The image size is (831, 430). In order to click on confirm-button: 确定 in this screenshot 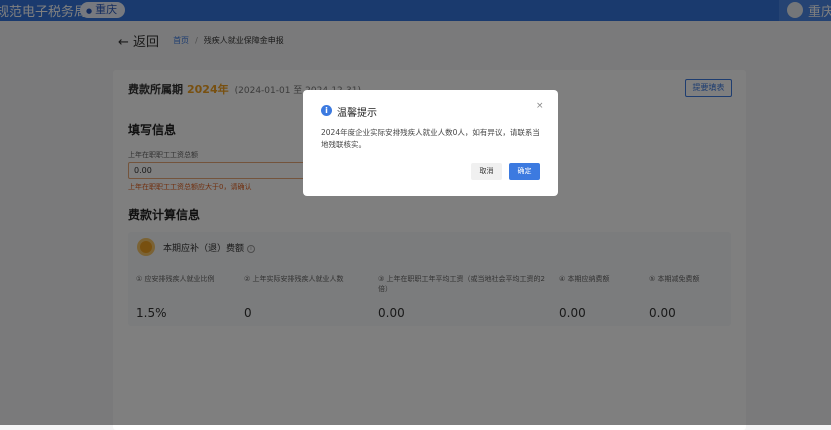, I will do `click(524, 171)`.